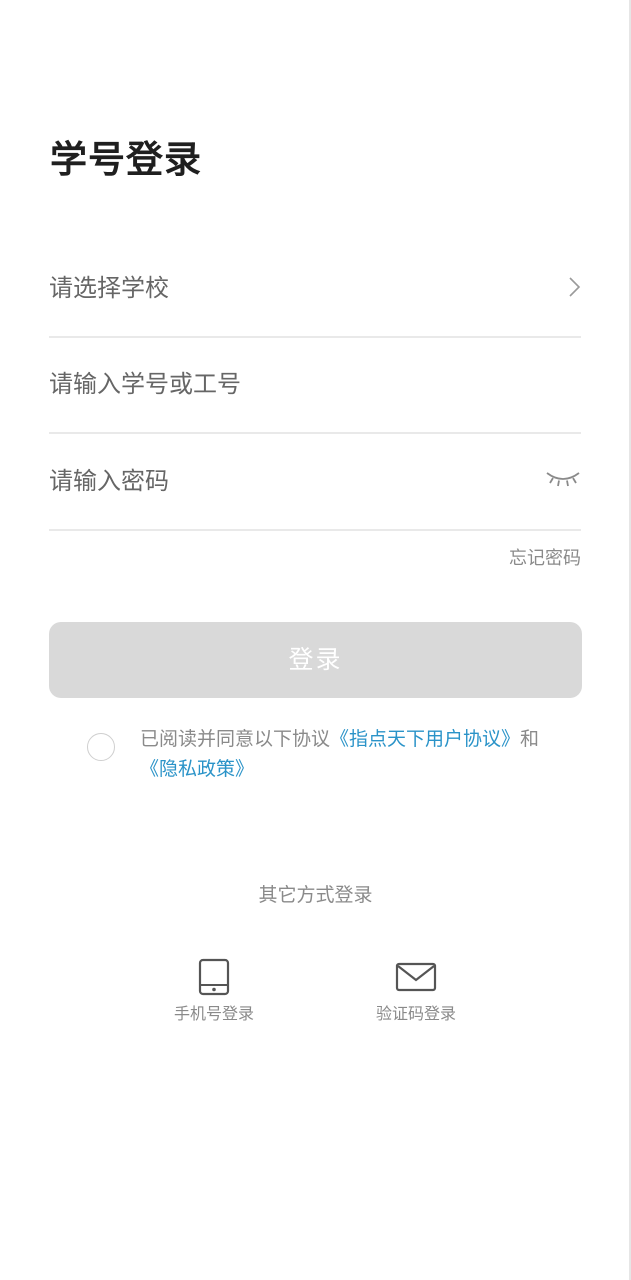 This screenshot has height=1280, width=631. Describe the element at coordinates (416, 977) in the screenshot. I see `mail-icon` at that location.